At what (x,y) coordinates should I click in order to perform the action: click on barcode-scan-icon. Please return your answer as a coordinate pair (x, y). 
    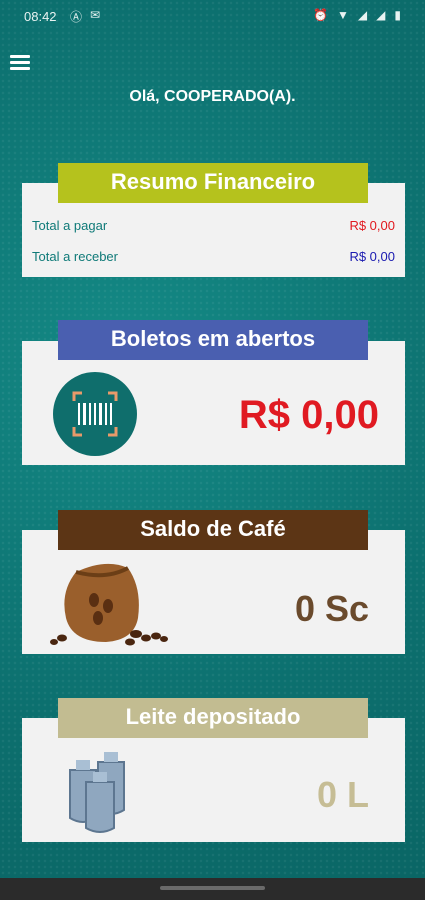
    Looking at the image, I should click on (95, 414).